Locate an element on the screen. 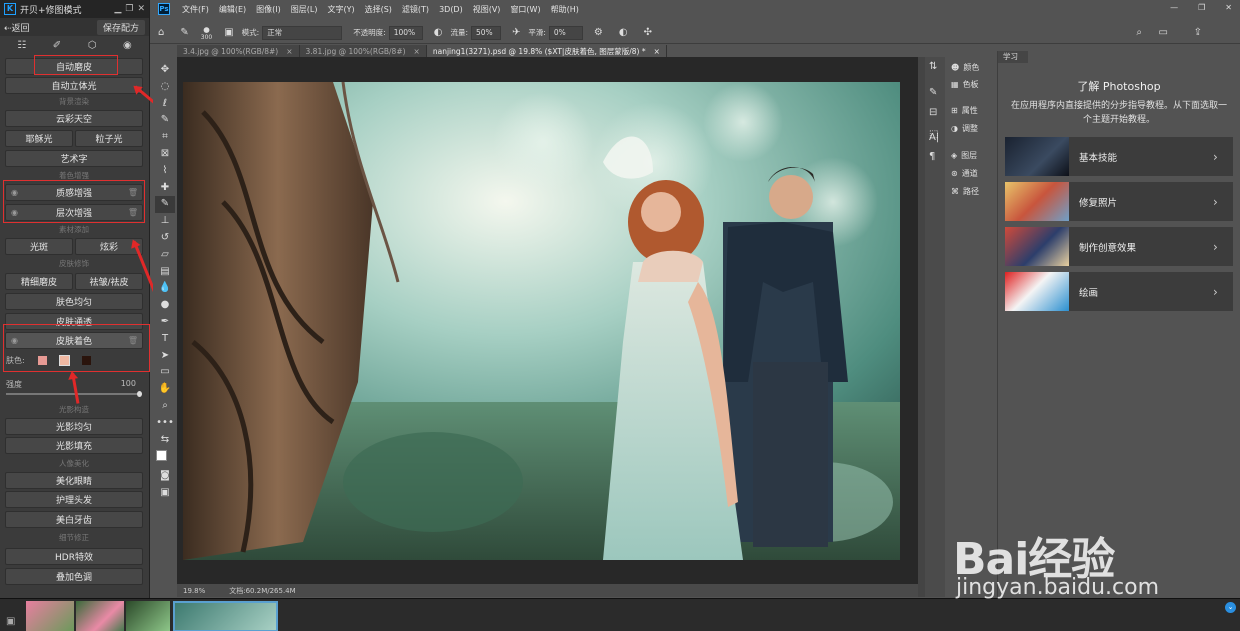  menu-image: 图像(I) is located at coordinates (268, 9).